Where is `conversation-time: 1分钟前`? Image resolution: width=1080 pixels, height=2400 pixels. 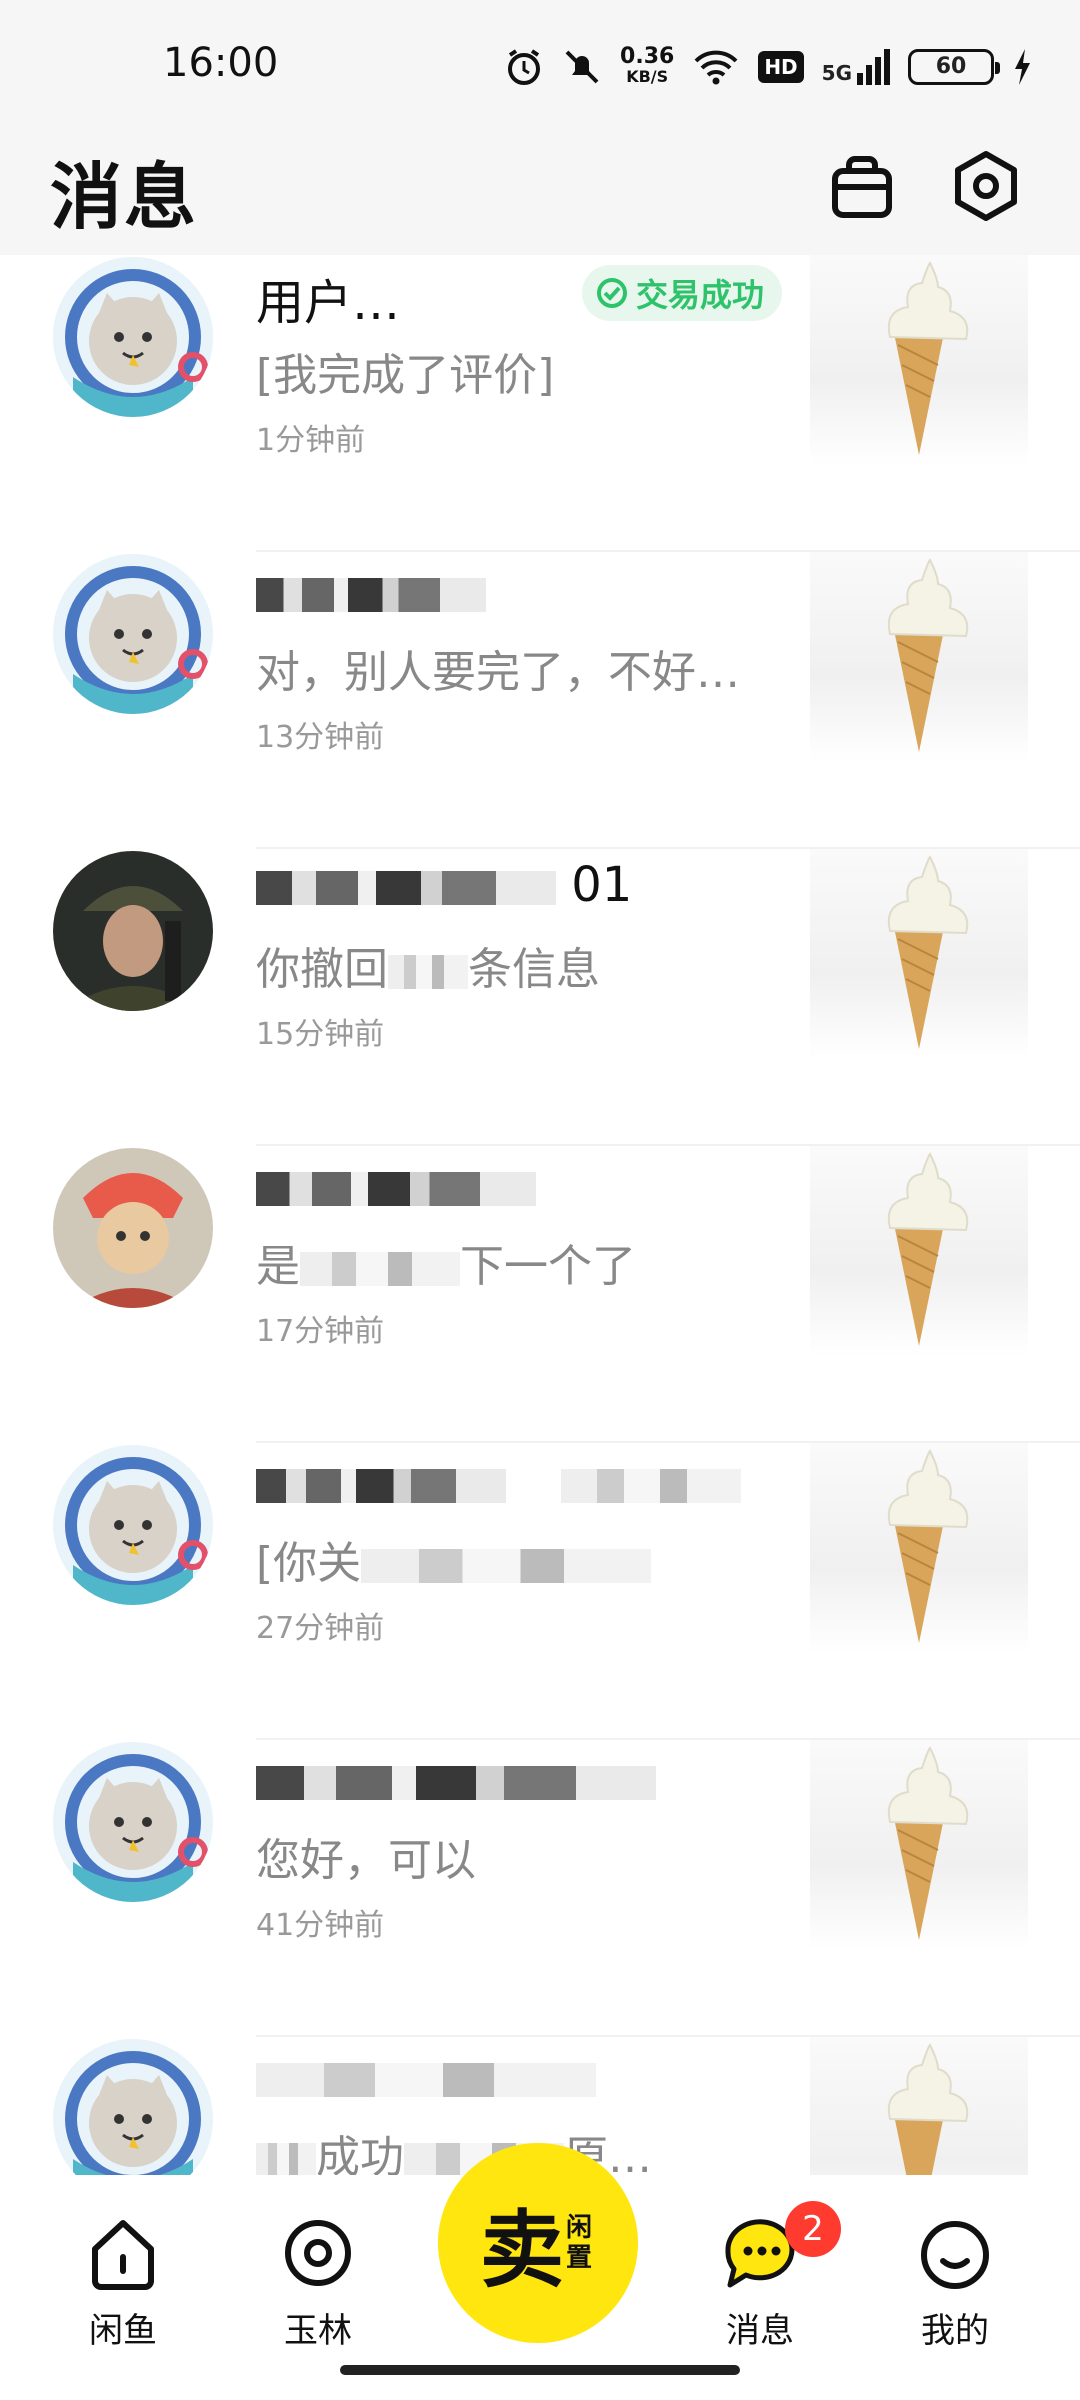 conversation-time: 1分钟前 is located at coordinates (311, 440).